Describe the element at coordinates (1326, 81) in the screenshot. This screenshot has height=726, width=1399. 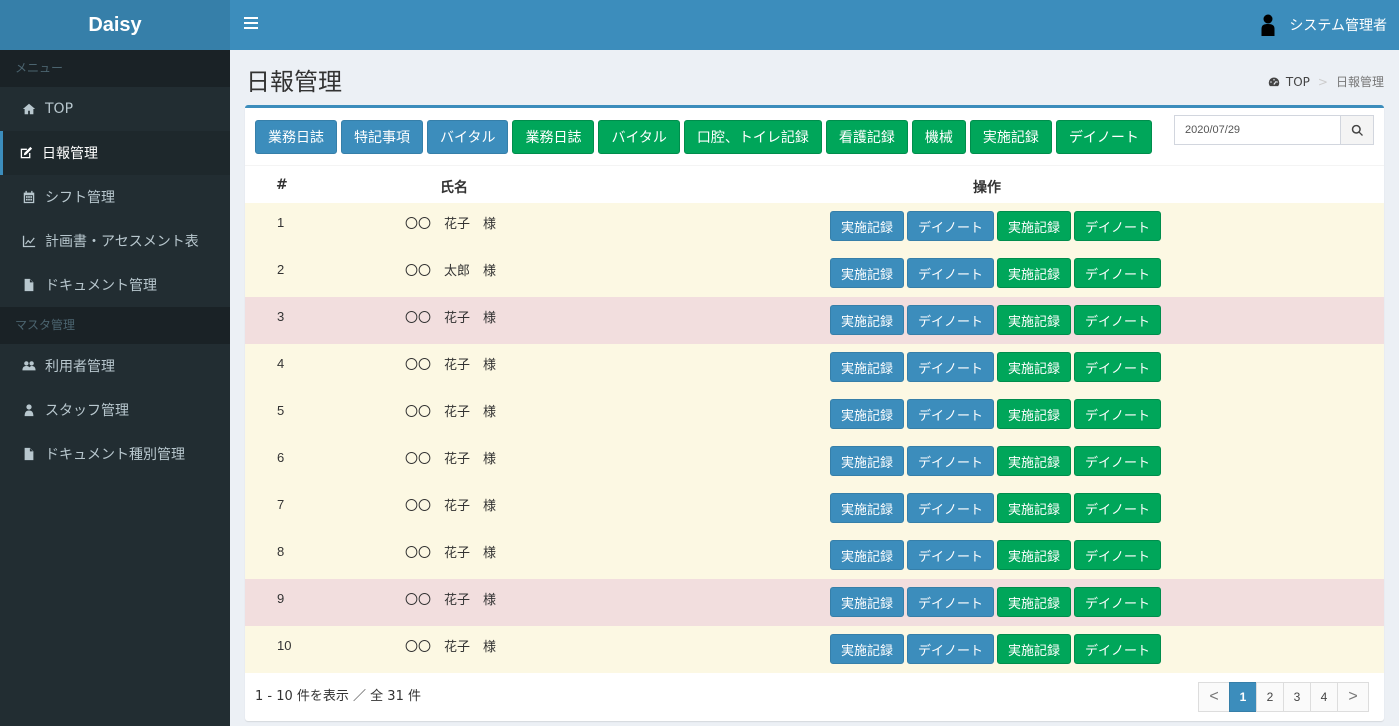
I see `breadcrumb: TOP > 日報管理` at that location.